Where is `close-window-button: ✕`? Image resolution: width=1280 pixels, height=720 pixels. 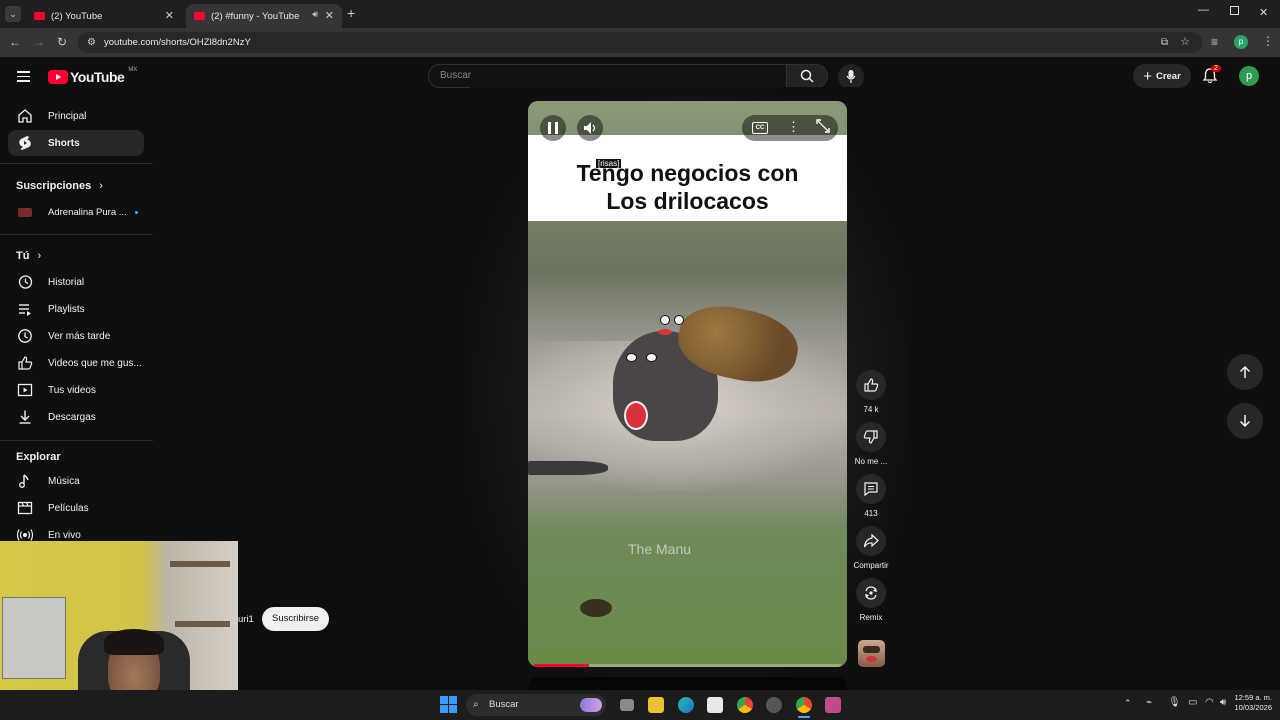
close-window-button: ✕ is located at coordinates (1263, 12).